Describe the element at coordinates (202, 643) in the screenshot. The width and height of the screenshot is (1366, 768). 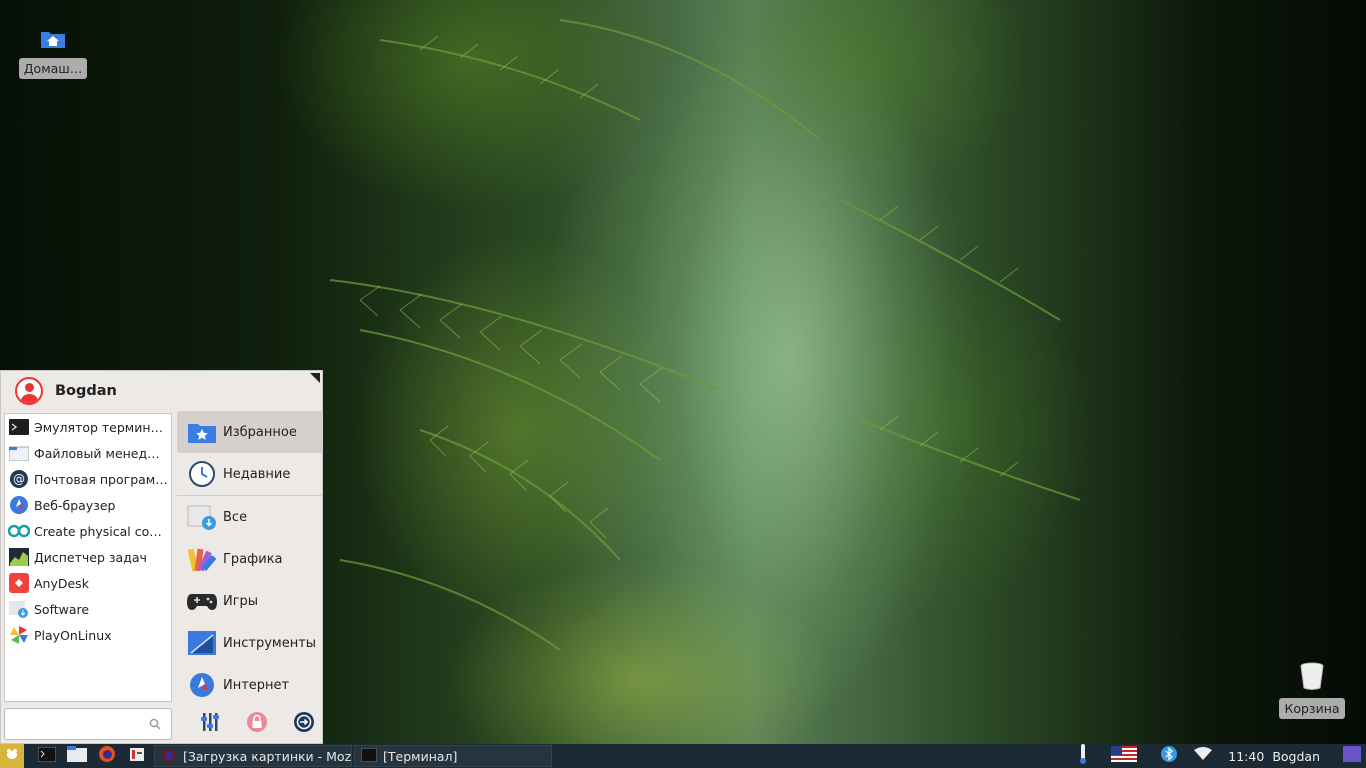
I see `tools-icon` at that location.